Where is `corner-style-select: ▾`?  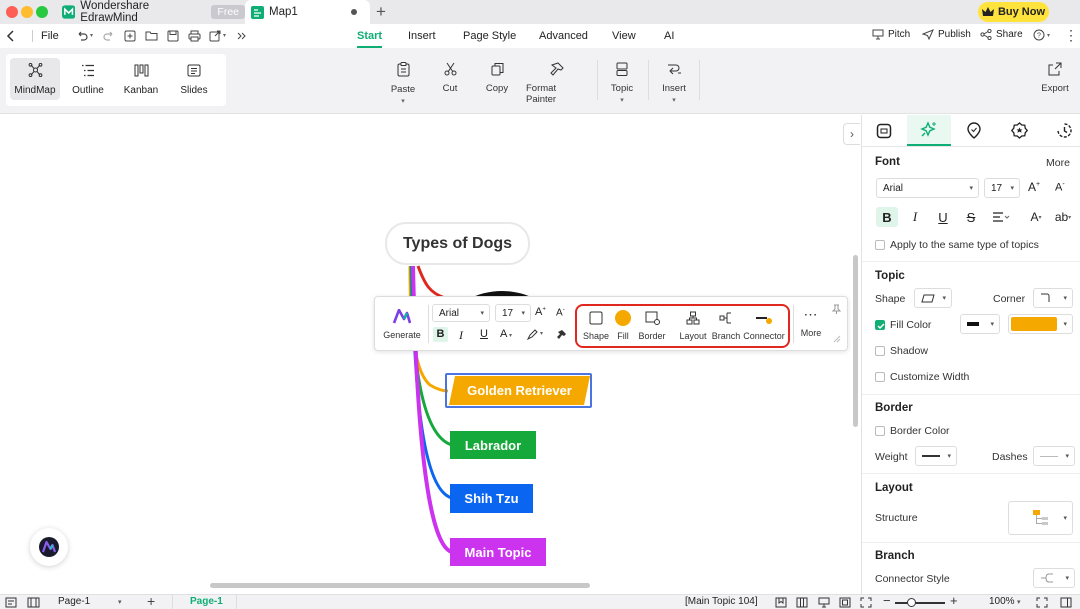 corner-style-select: ▾ is located at coordinates (1053, 298).